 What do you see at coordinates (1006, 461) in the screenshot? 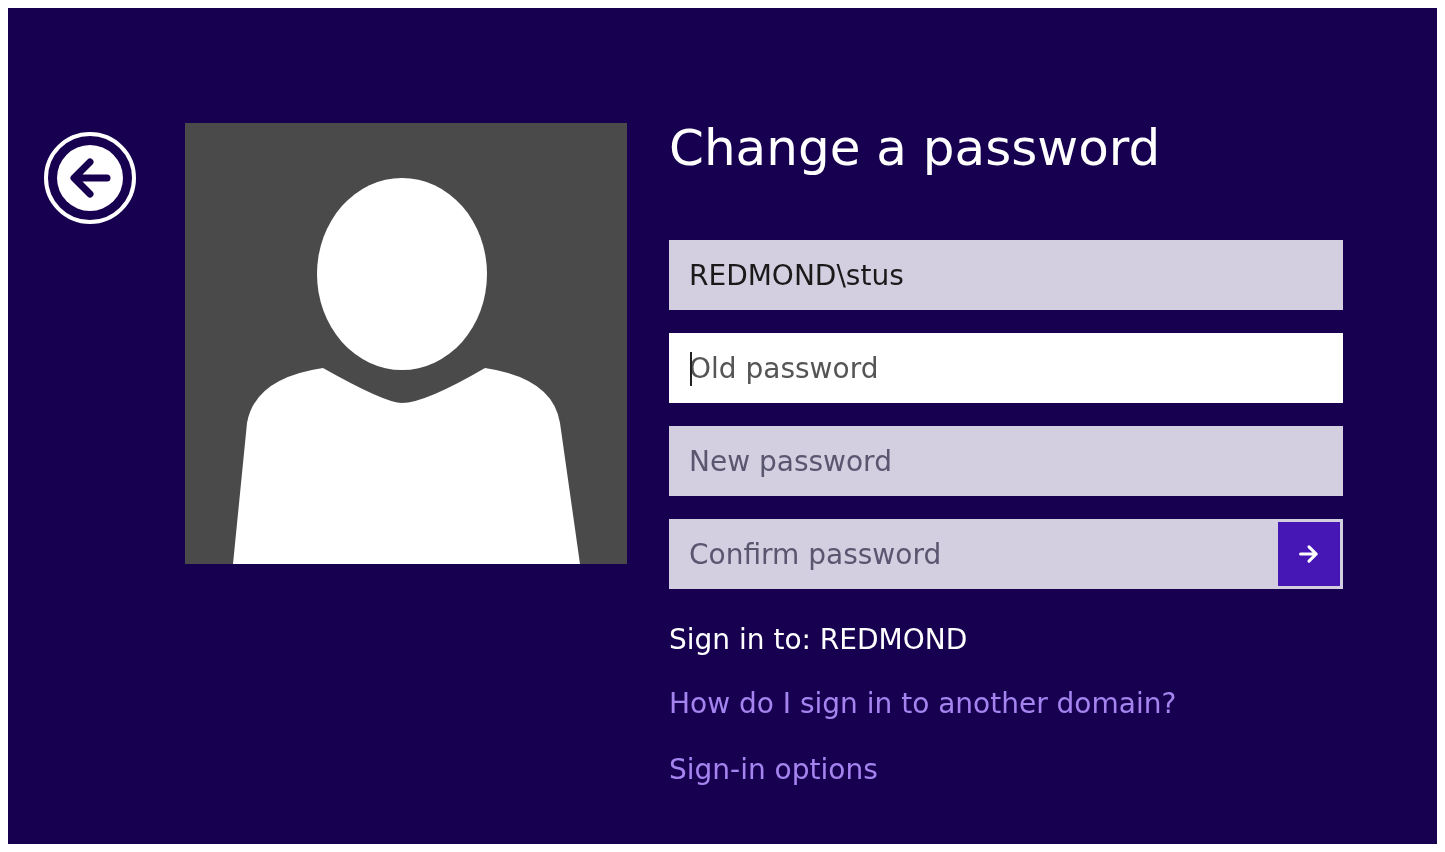
I see `password-field: New password` at bounding box center [1006, 461].